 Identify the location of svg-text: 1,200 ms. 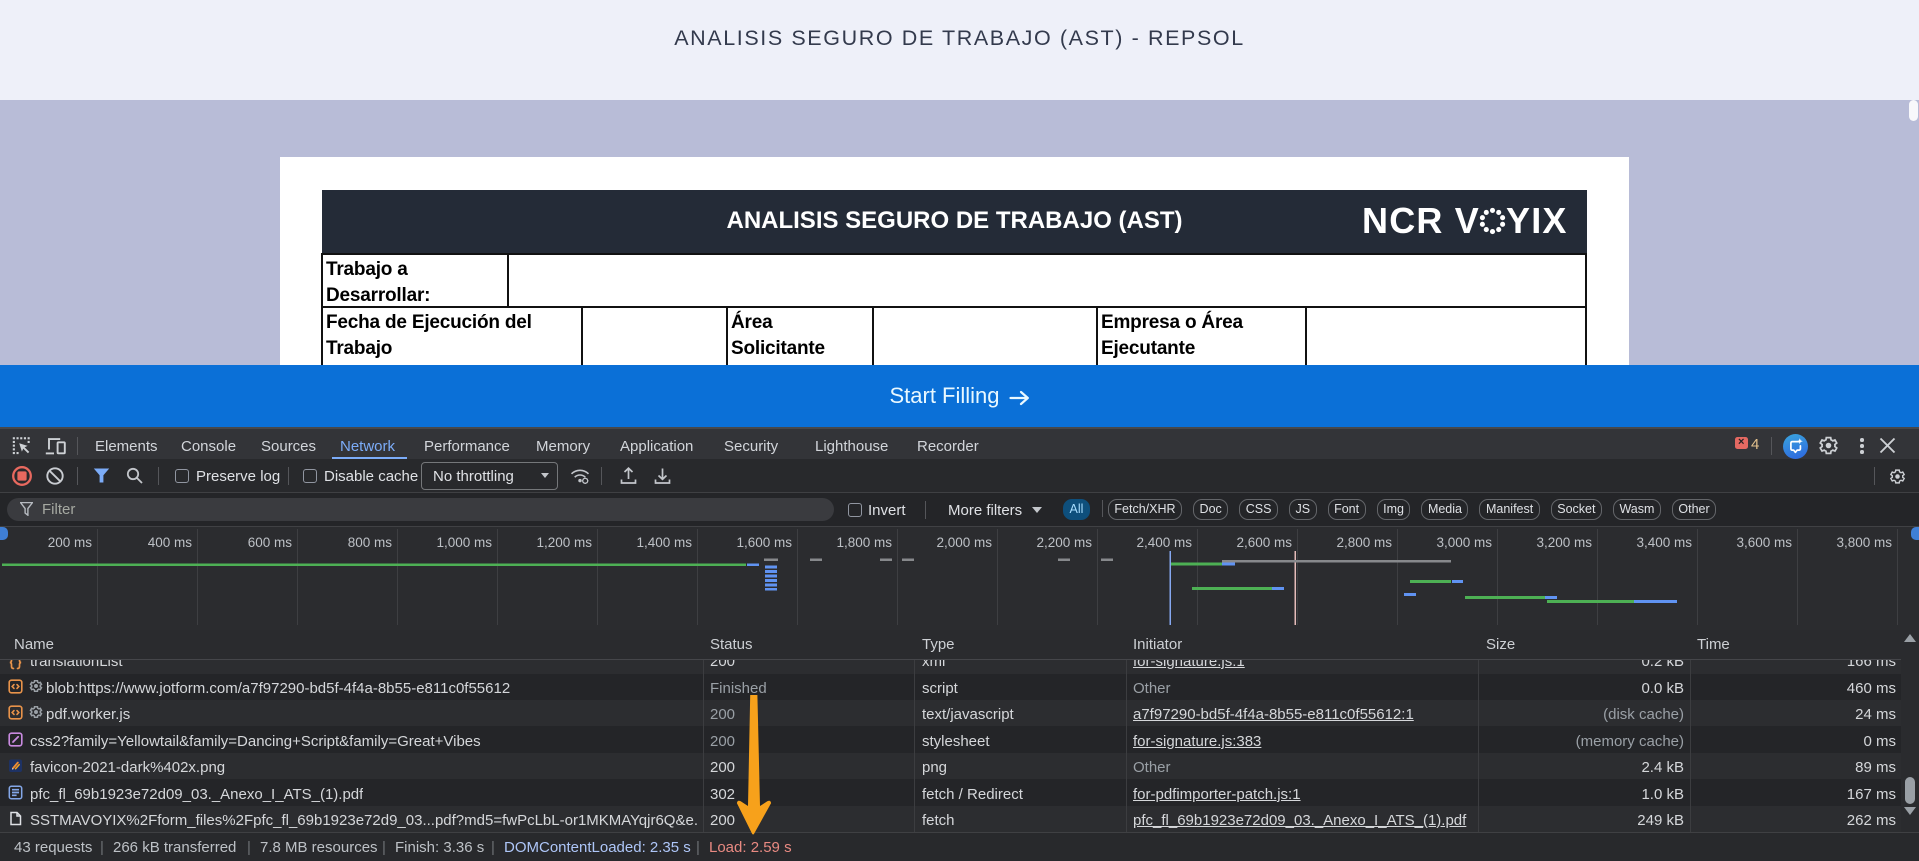
(564, 542).